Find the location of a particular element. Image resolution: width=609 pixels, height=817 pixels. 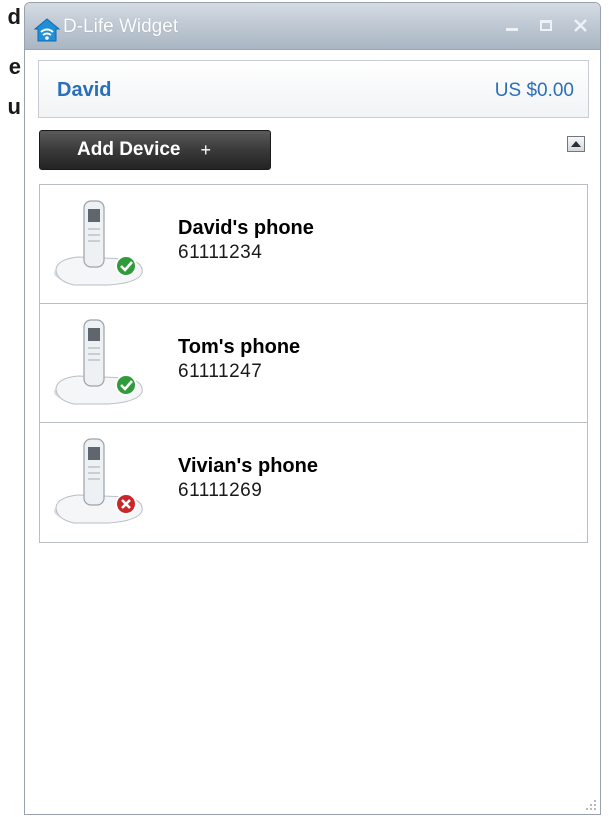

device-number: 61111247 is located at coordinates (220, 371).